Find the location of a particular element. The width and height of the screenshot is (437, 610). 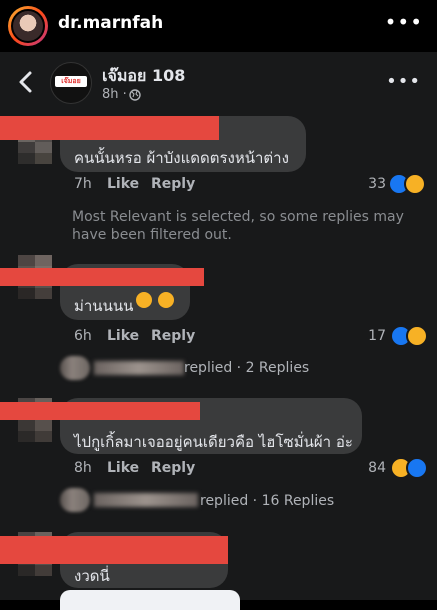

view-replies-link: replied · 16 Replies is located at coordinates (267, 501).